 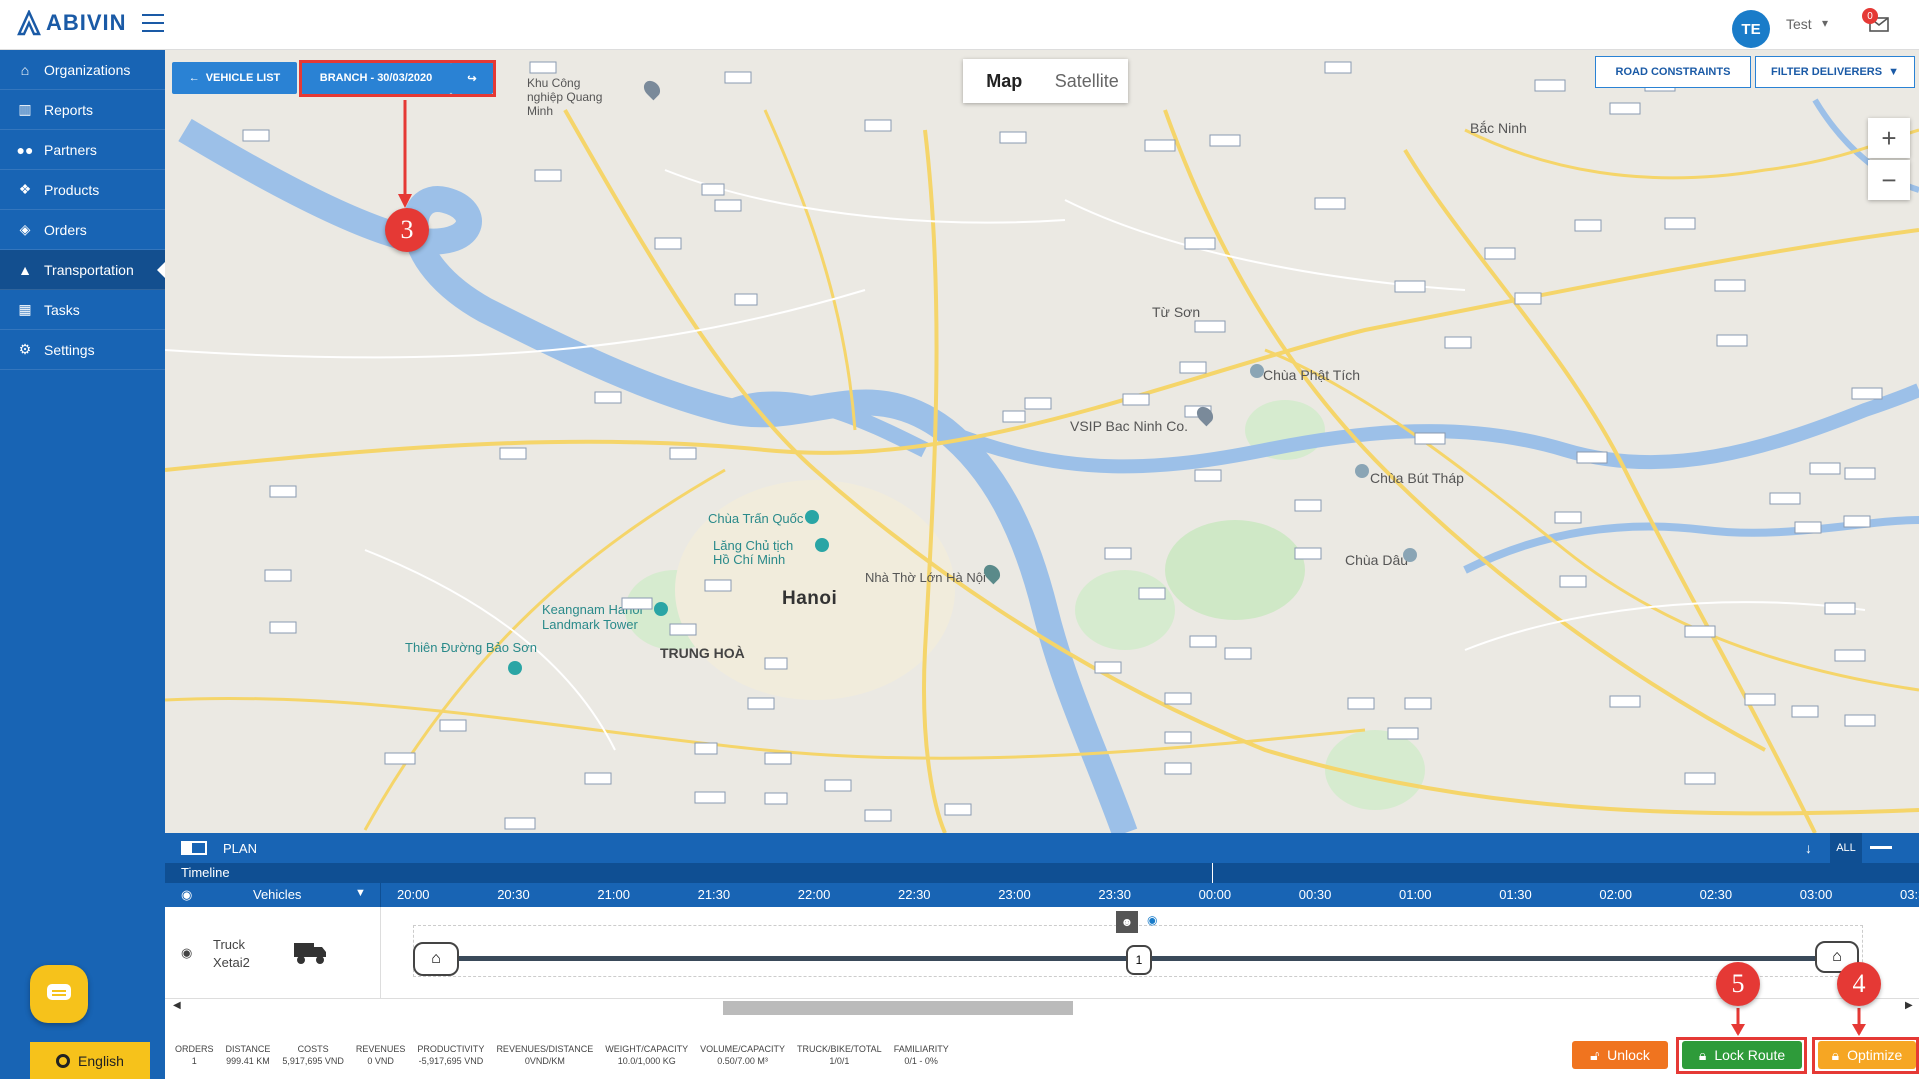 I want to click on brand-name: ABIVIN, so click(x=86, y=22).